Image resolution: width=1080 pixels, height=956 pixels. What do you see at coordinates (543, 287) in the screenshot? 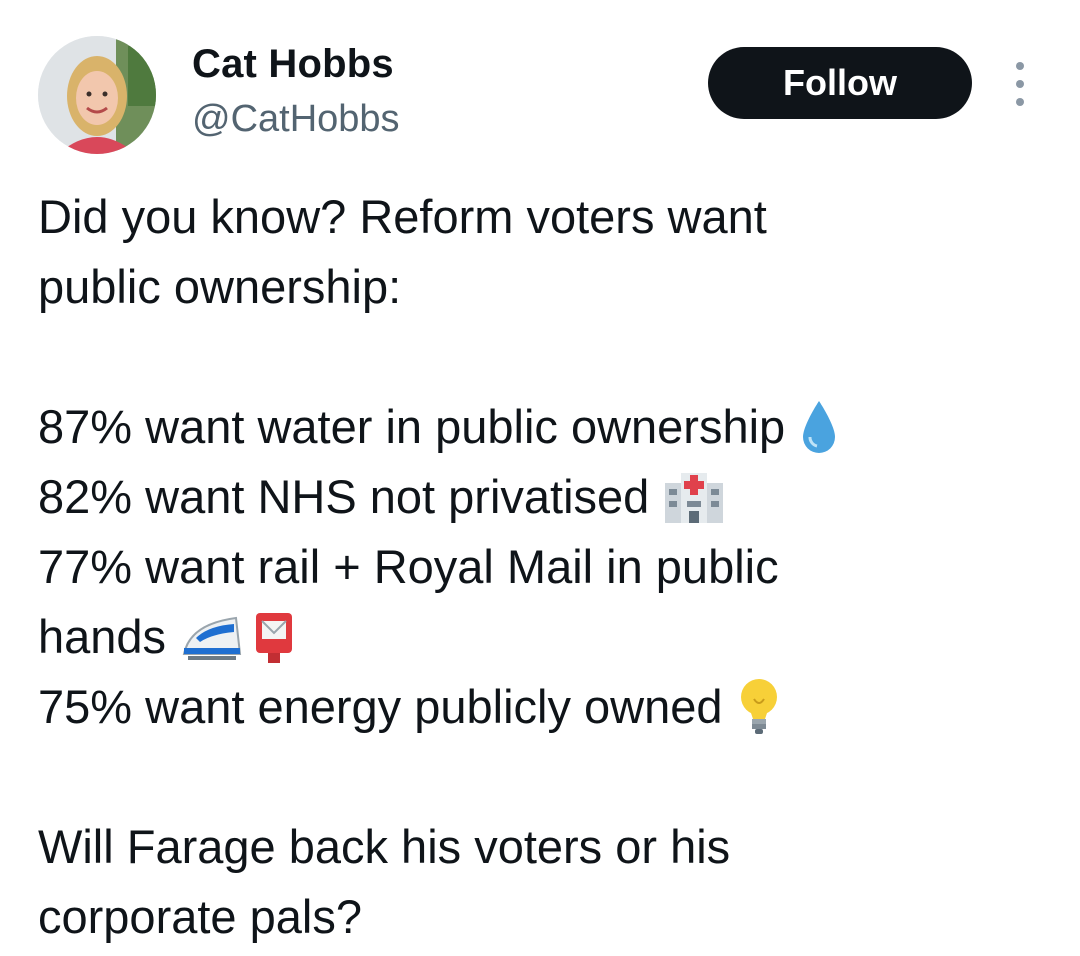
I see `tweet-line: public ownership:` at bounding box center [543, 287].